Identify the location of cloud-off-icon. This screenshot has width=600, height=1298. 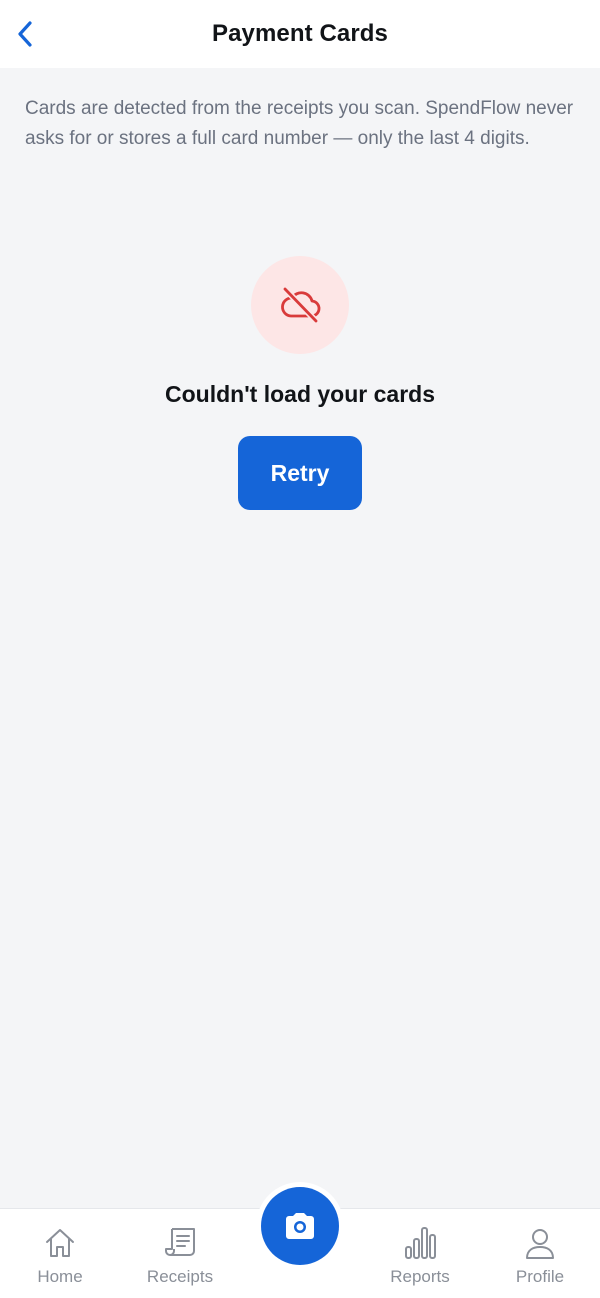
(301, 305).